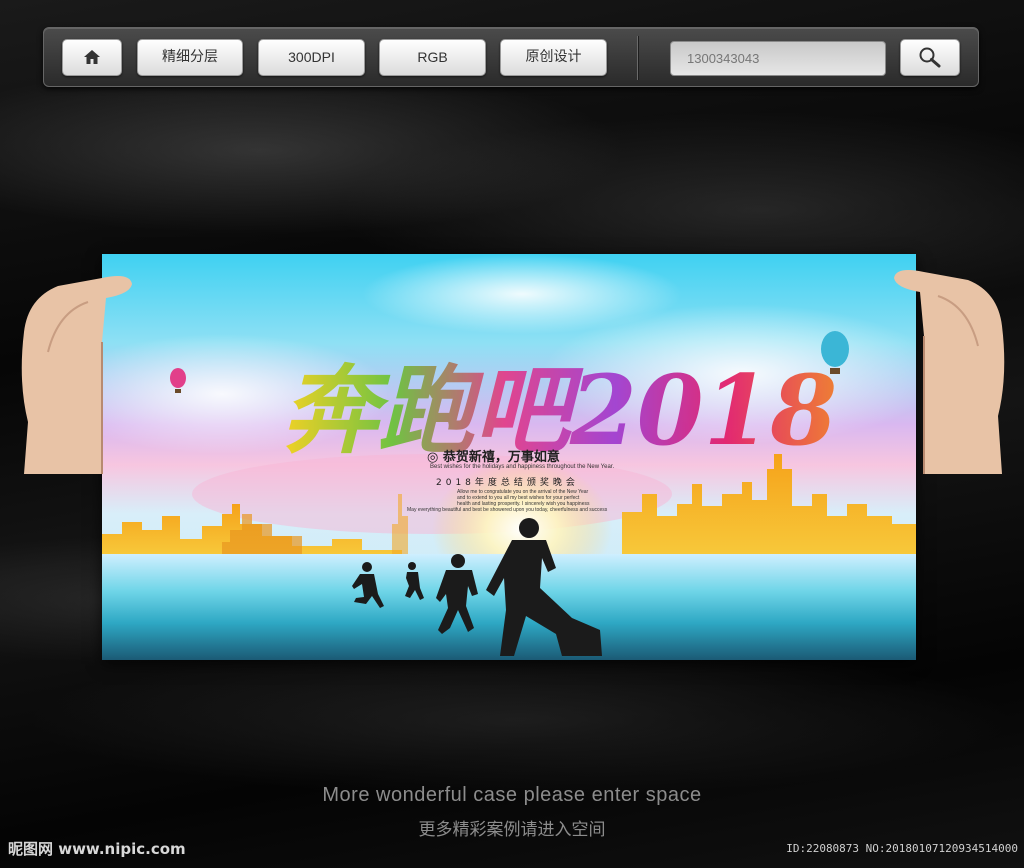 The image size is (1024, 868). I want to click on right-hand, so click(949, 372).